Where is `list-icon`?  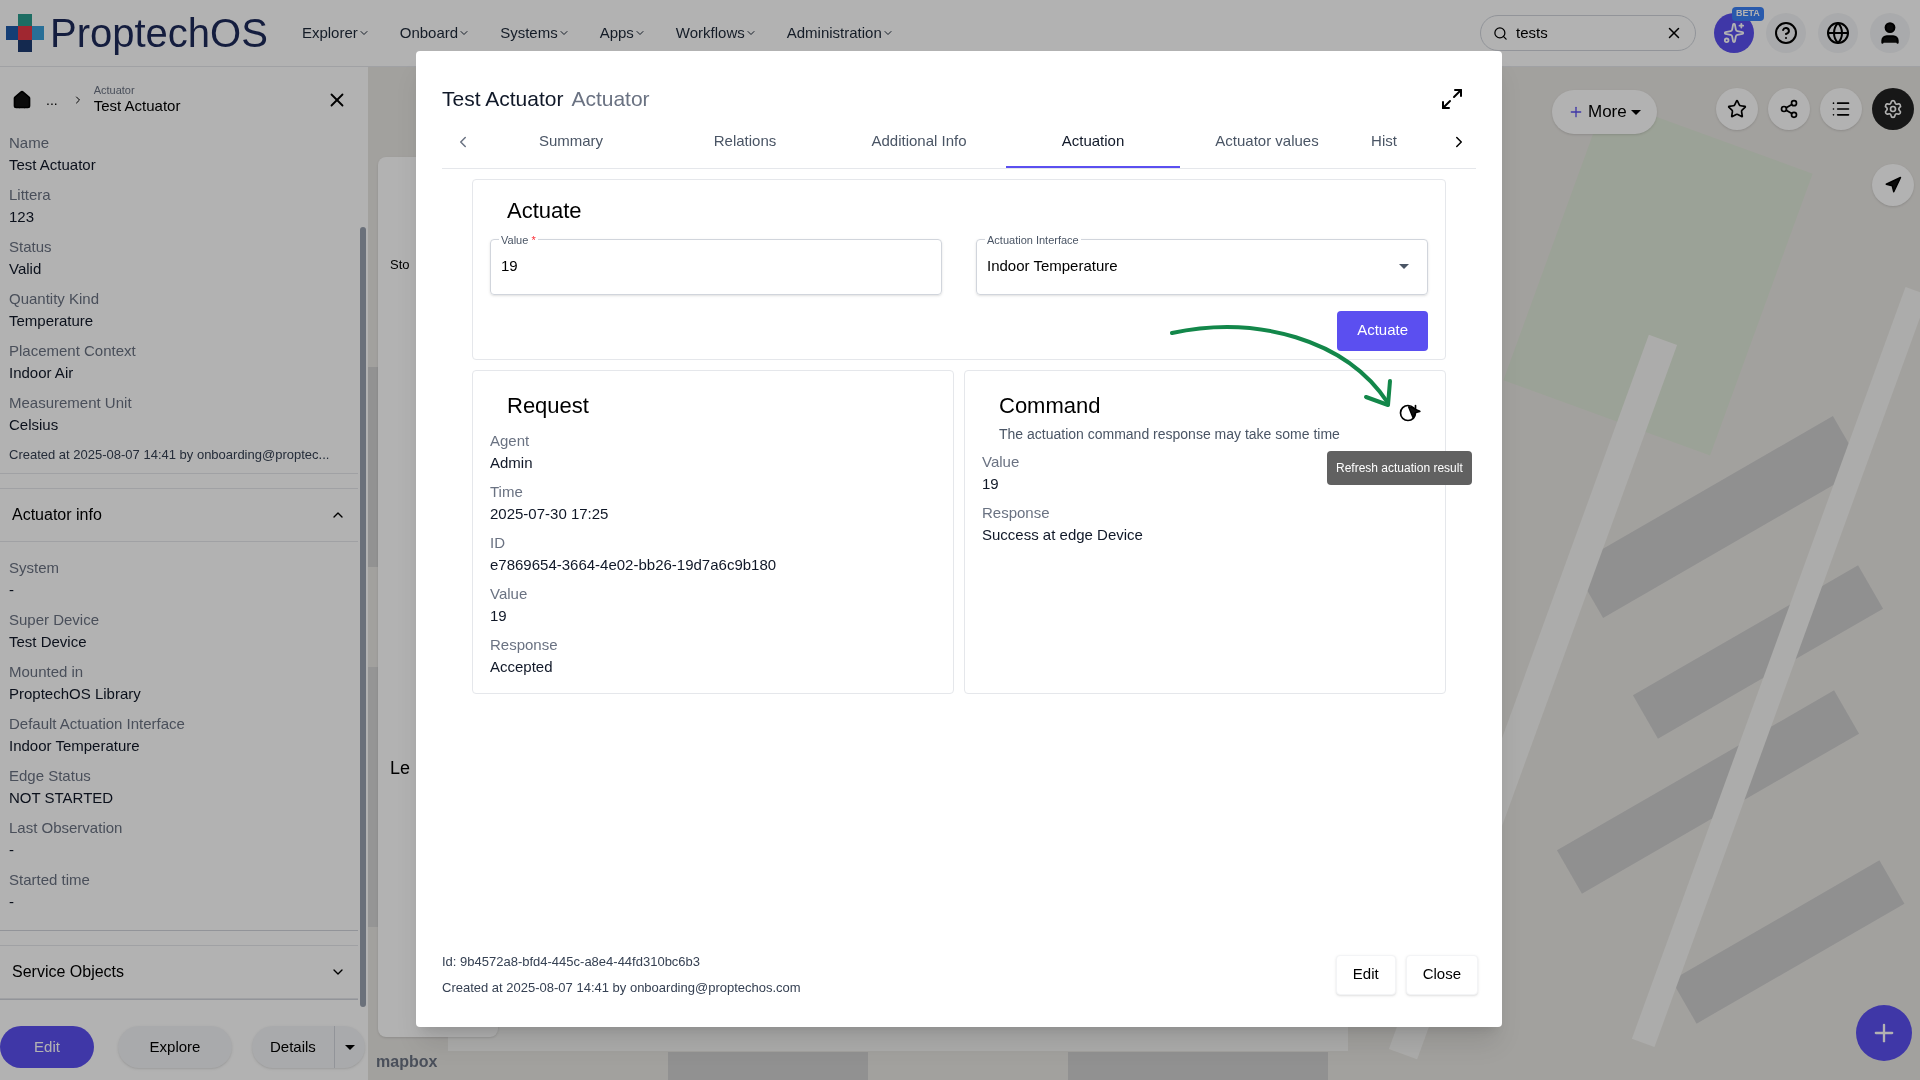
list-icon is located at coordinates (1841, 109).